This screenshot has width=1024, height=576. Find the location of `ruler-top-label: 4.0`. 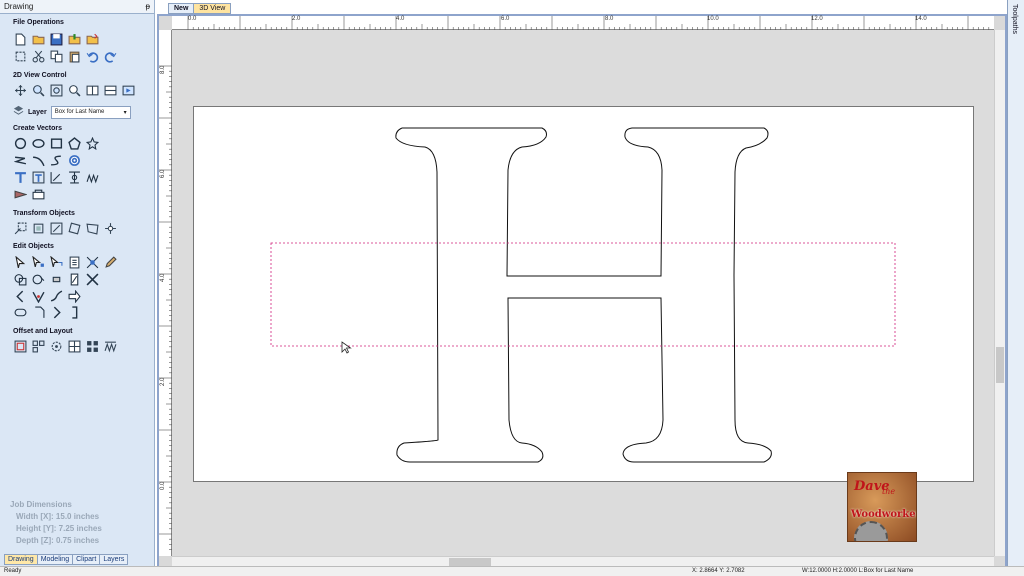

ruler-top-label: 4.0 is located at coordinates (400, 19).